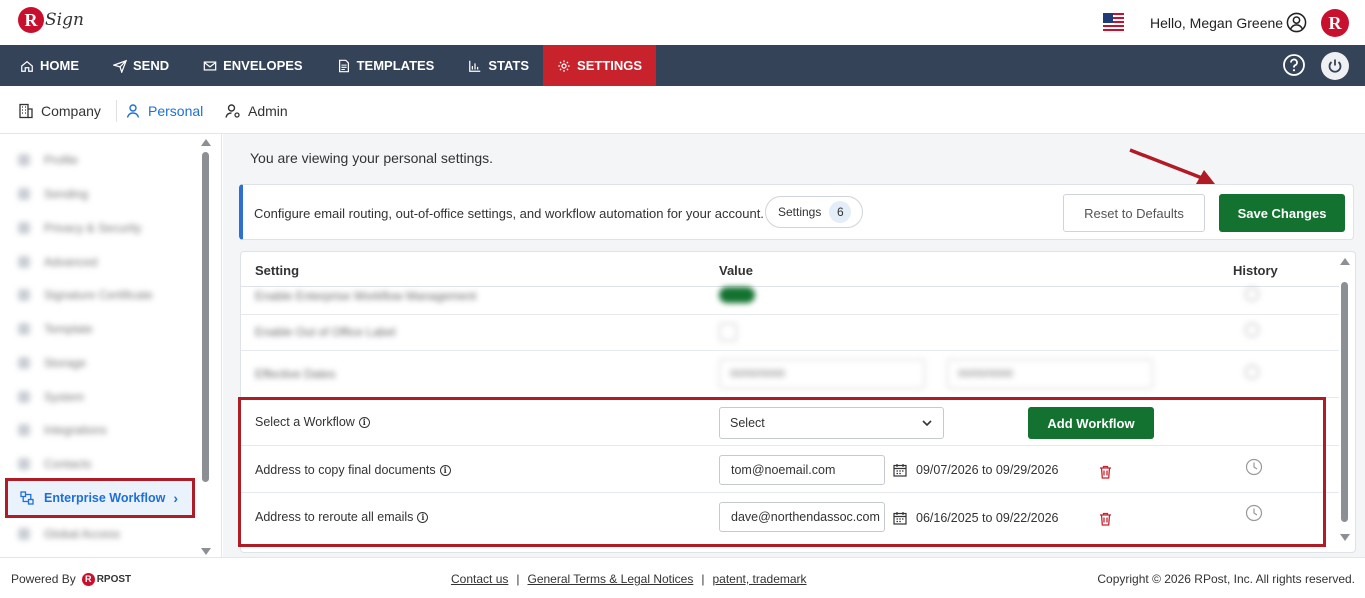 This screenshot has height=598, width=1365. Describe the element at coordinates (366, 296) in the screenshot. I see `row-label: Enable Enterprise Workflow Management` at that location.